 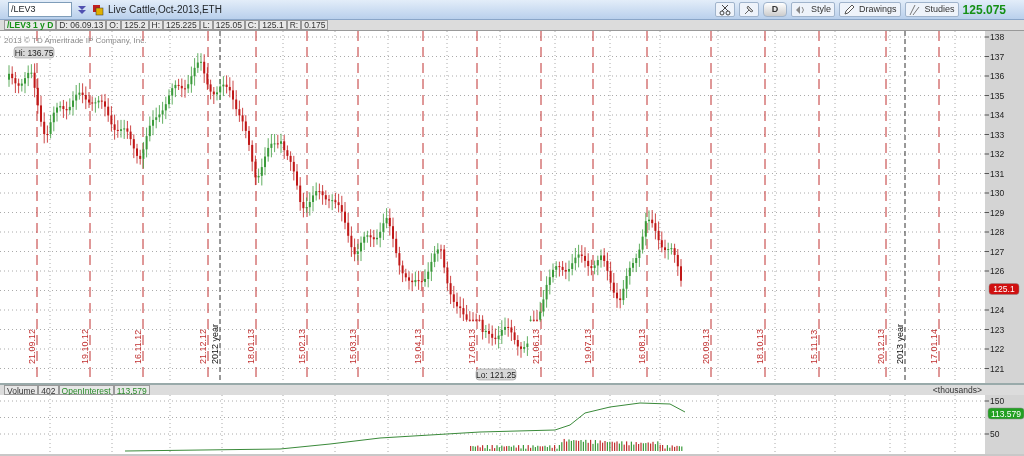 I want to click on symbol-field: /LEV3, so click(x=40, y=9).